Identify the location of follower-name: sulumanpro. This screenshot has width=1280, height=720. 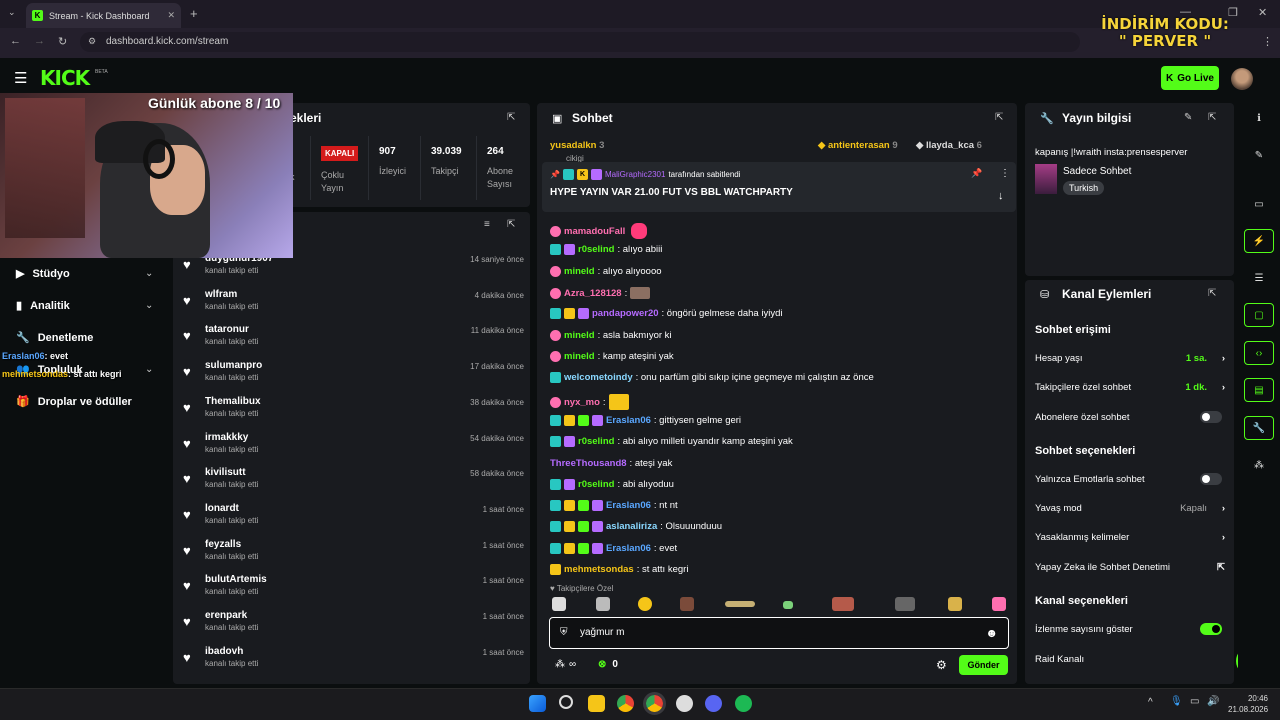
(233, 365).